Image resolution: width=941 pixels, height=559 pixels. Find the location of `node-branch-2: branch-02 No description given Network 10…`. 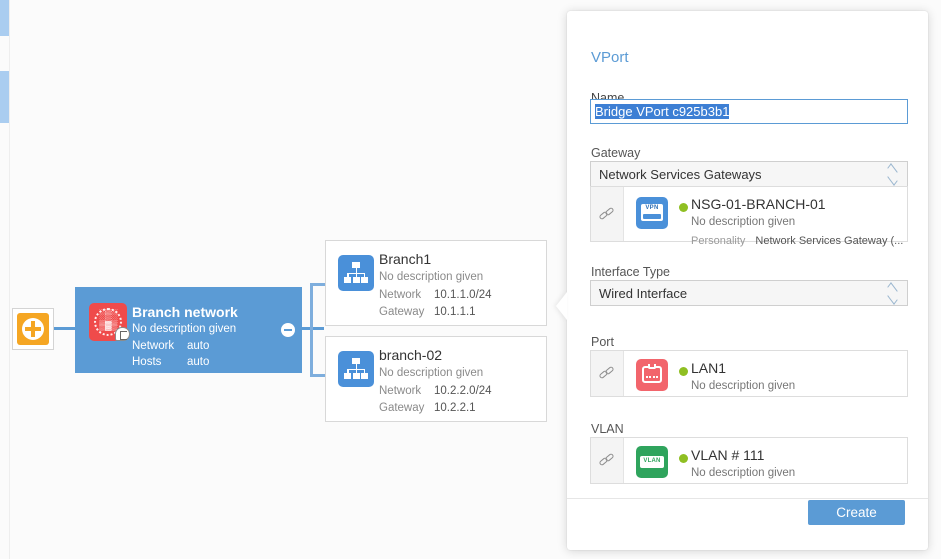

node-branch-2: branch-02 No description given Network 10… is located at coordinates (436, 379).